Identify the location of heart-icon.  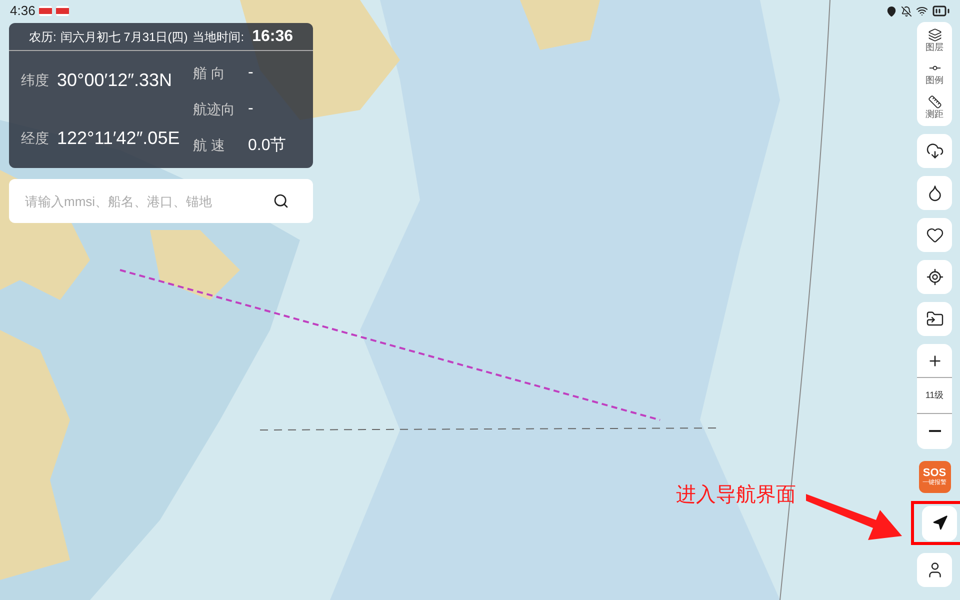
(935, 235).